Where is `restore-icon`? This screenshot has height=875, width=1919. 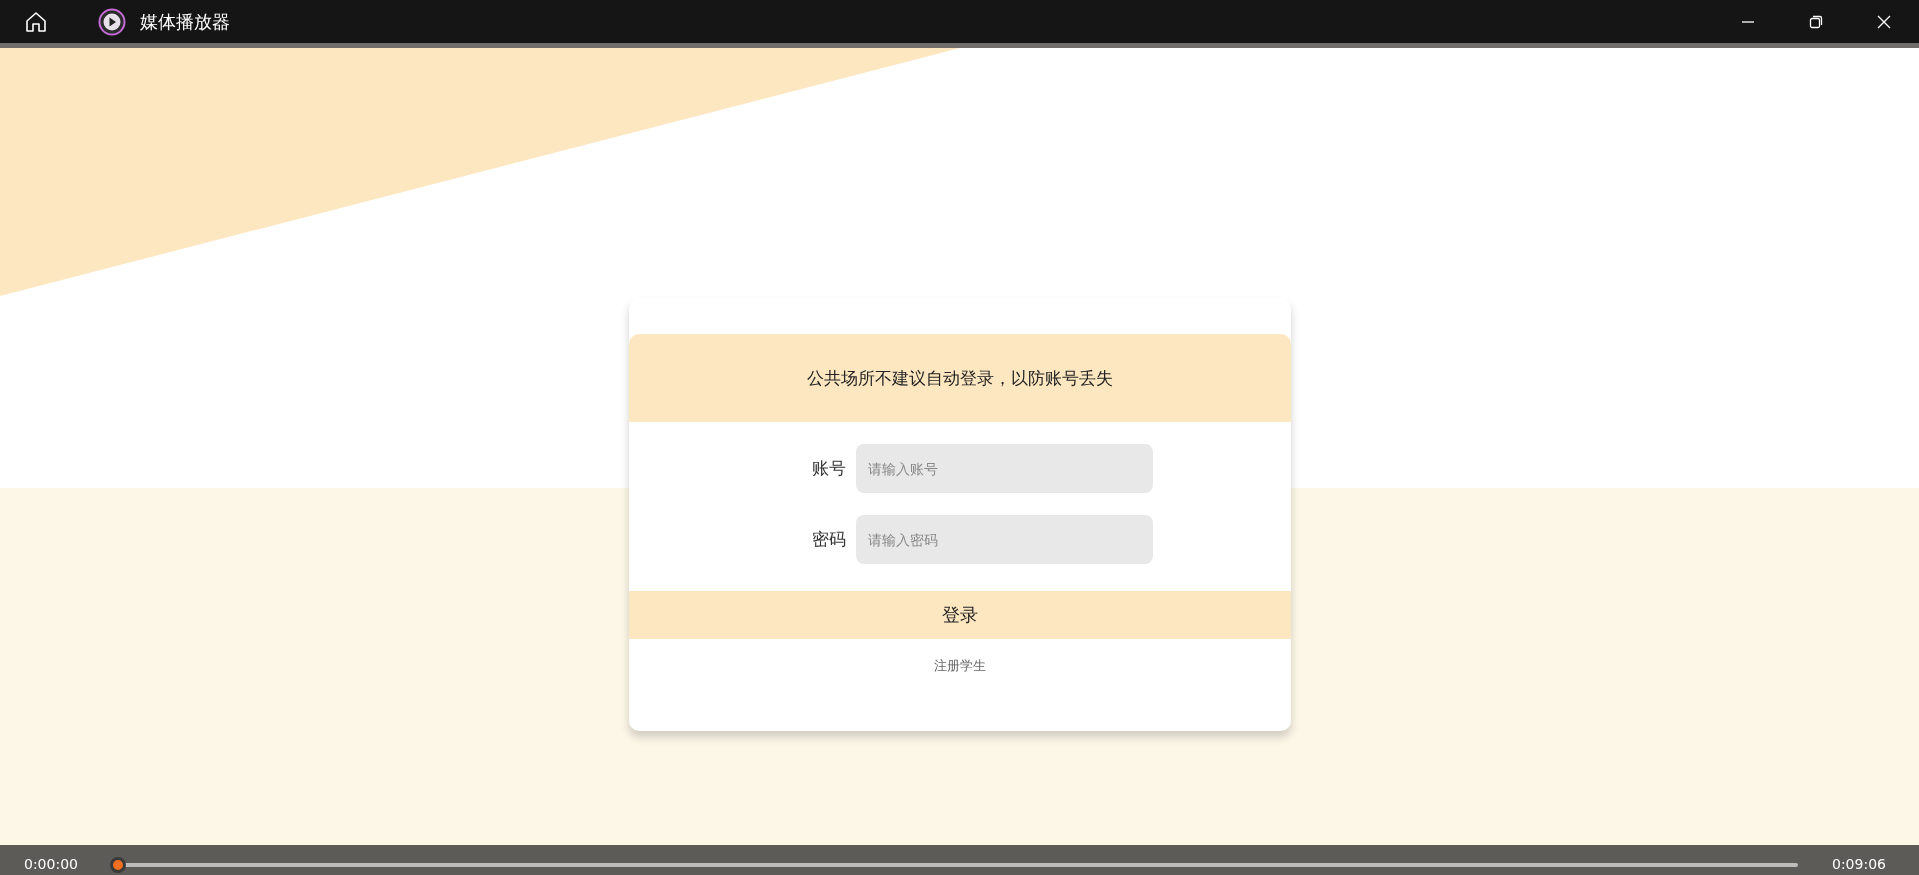 restore-icon is located at coordinates (1816, 21).